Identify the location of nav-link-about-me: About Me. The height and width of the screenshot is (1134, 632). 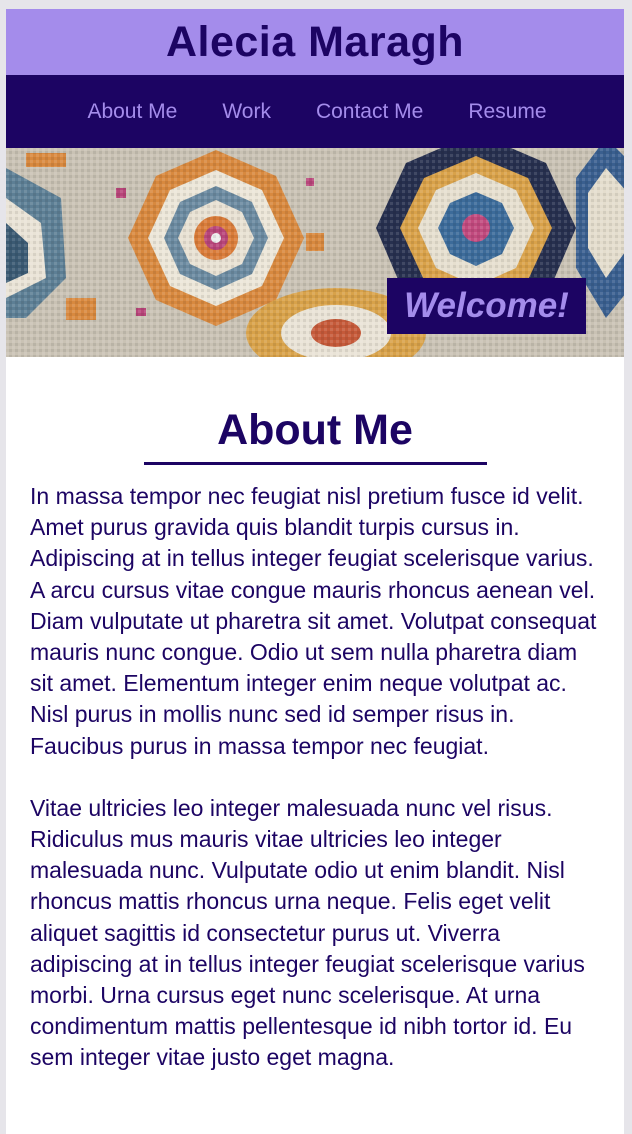
(132, 112).